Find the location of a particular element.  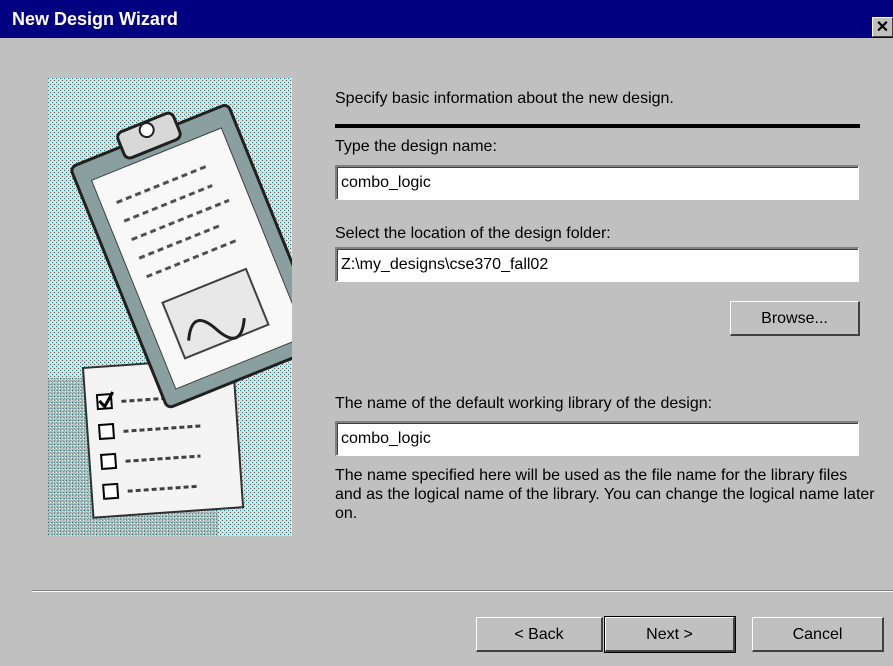

library-name-input: combo_logic is located at coordinates (597, 438).